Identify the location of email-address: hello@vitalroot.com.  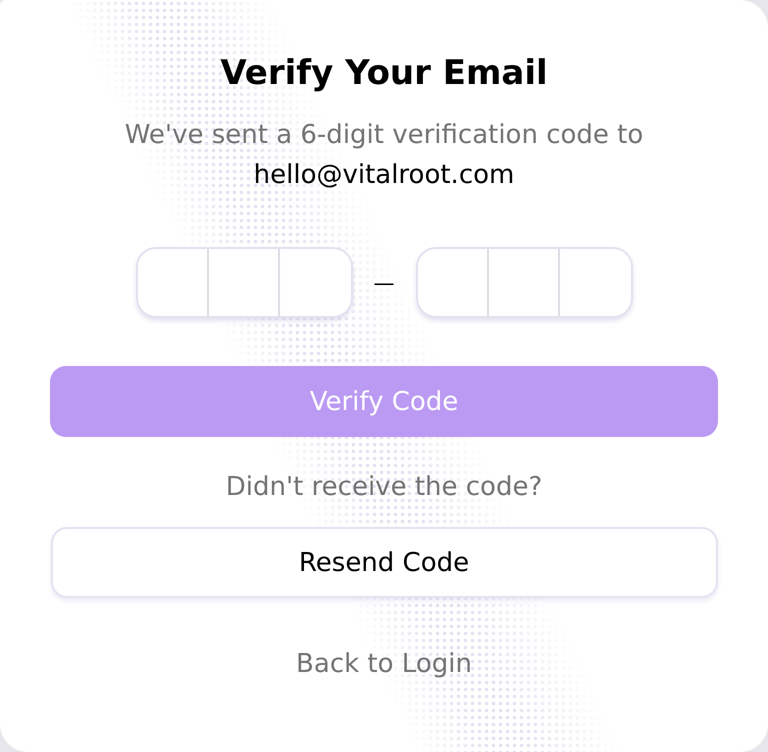
(384, 175).